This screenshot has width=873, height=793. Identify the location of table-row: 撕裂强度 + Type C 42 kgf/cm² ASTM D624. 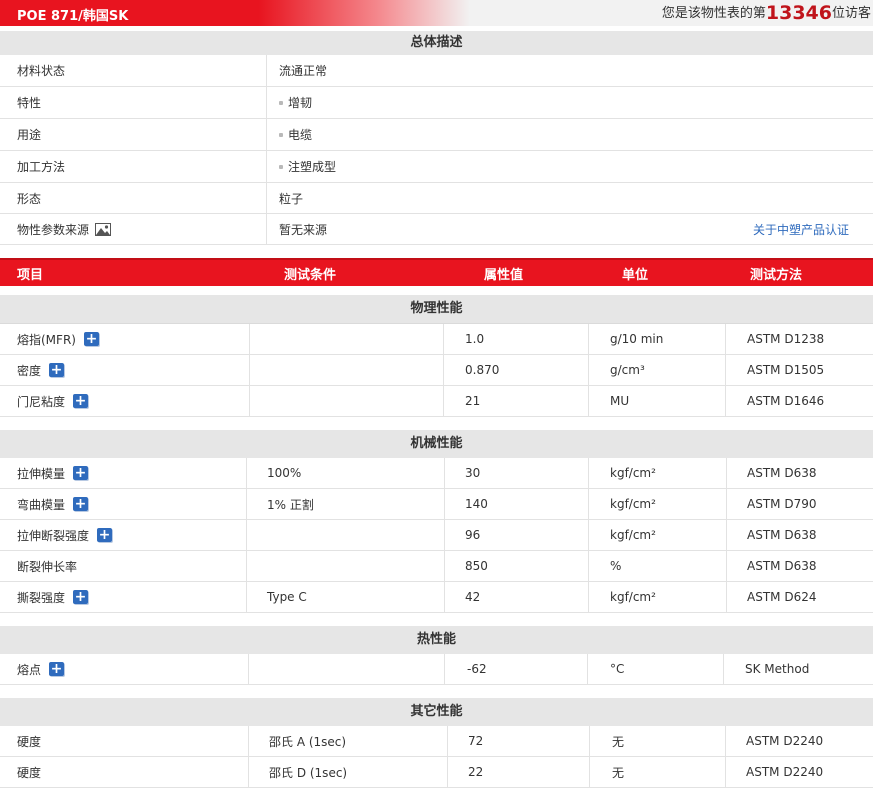
(436, 597).